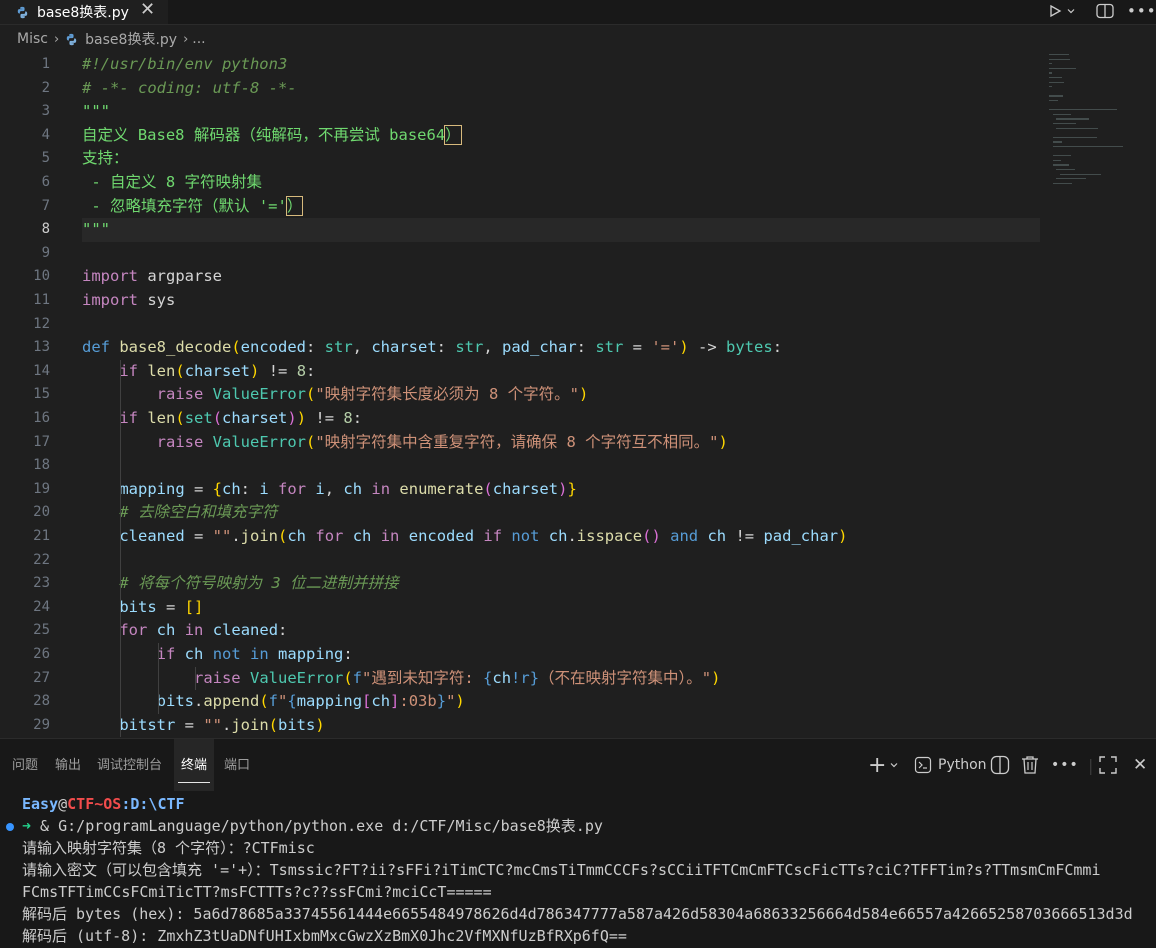 Image resolution: width=1156 pixels, height=948 pixels. What do you see at coordinates (522, 584) in the screenshot?
I see `code-line: 23 # 将每个符号映射为 3 位二进制并拼接` at bounding box center [522, 584].